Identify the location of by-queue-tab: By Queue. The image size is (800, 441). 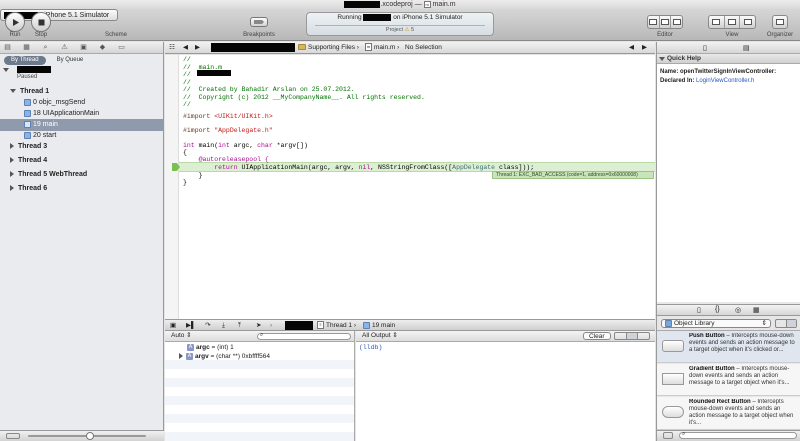
(70, 60).